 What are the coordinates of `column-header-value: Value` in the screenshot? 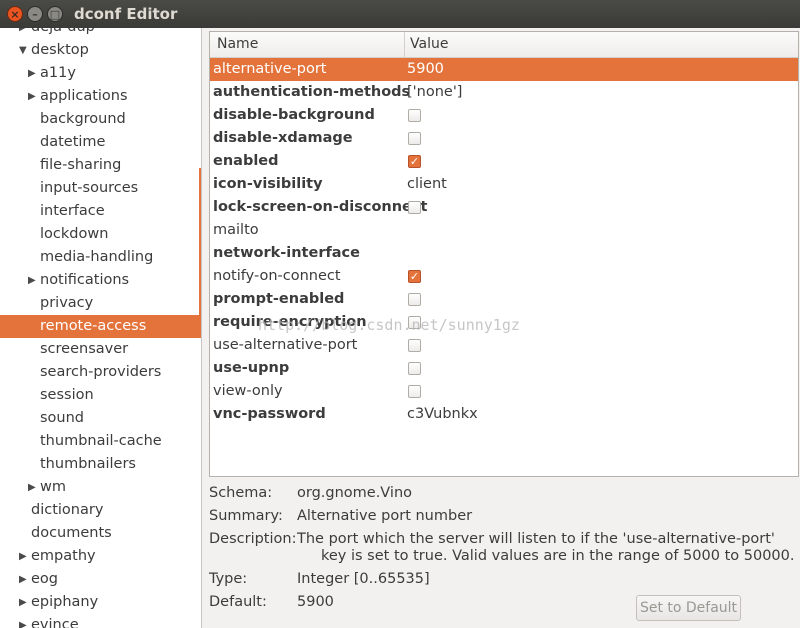 It's located at (429, 44).